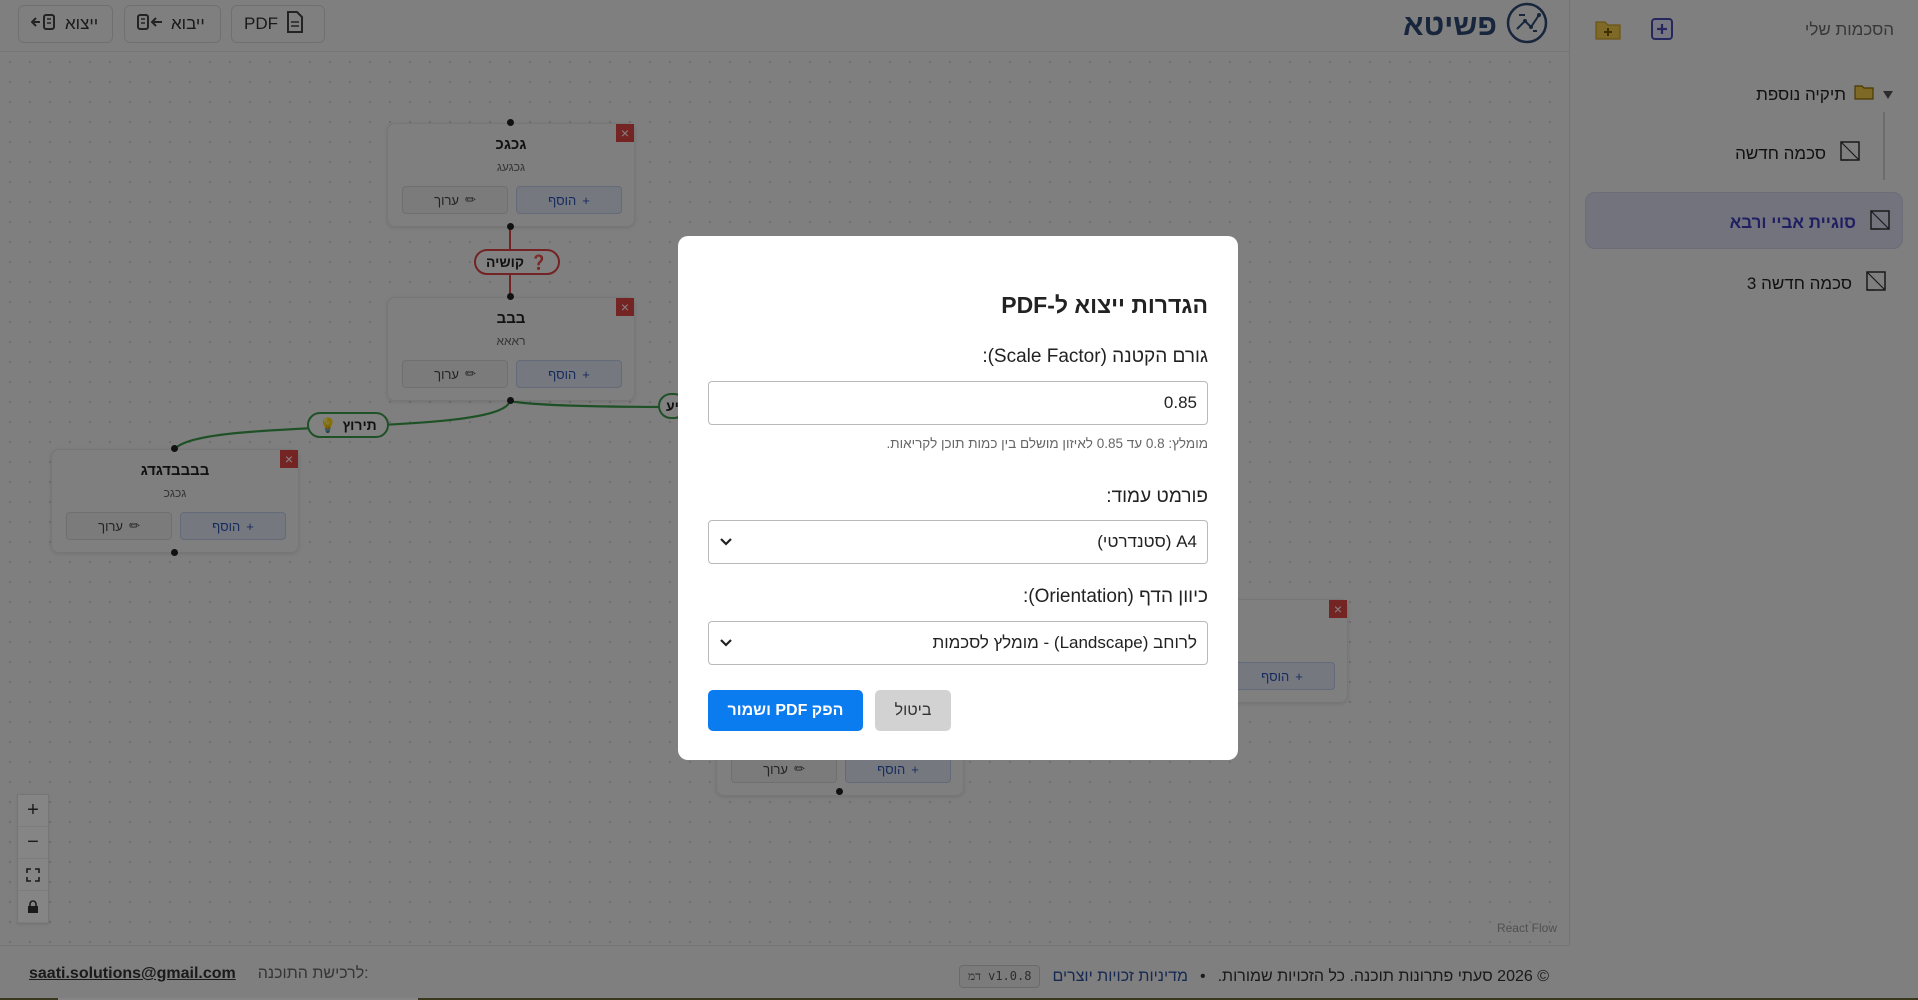 Image resolution: width=1918 pixels, height=1000 pixels. Describe the element at coordinates (785, 710) in the screenshot. I see `generate-pdf-button: הפק PDF ושמור` at that location.